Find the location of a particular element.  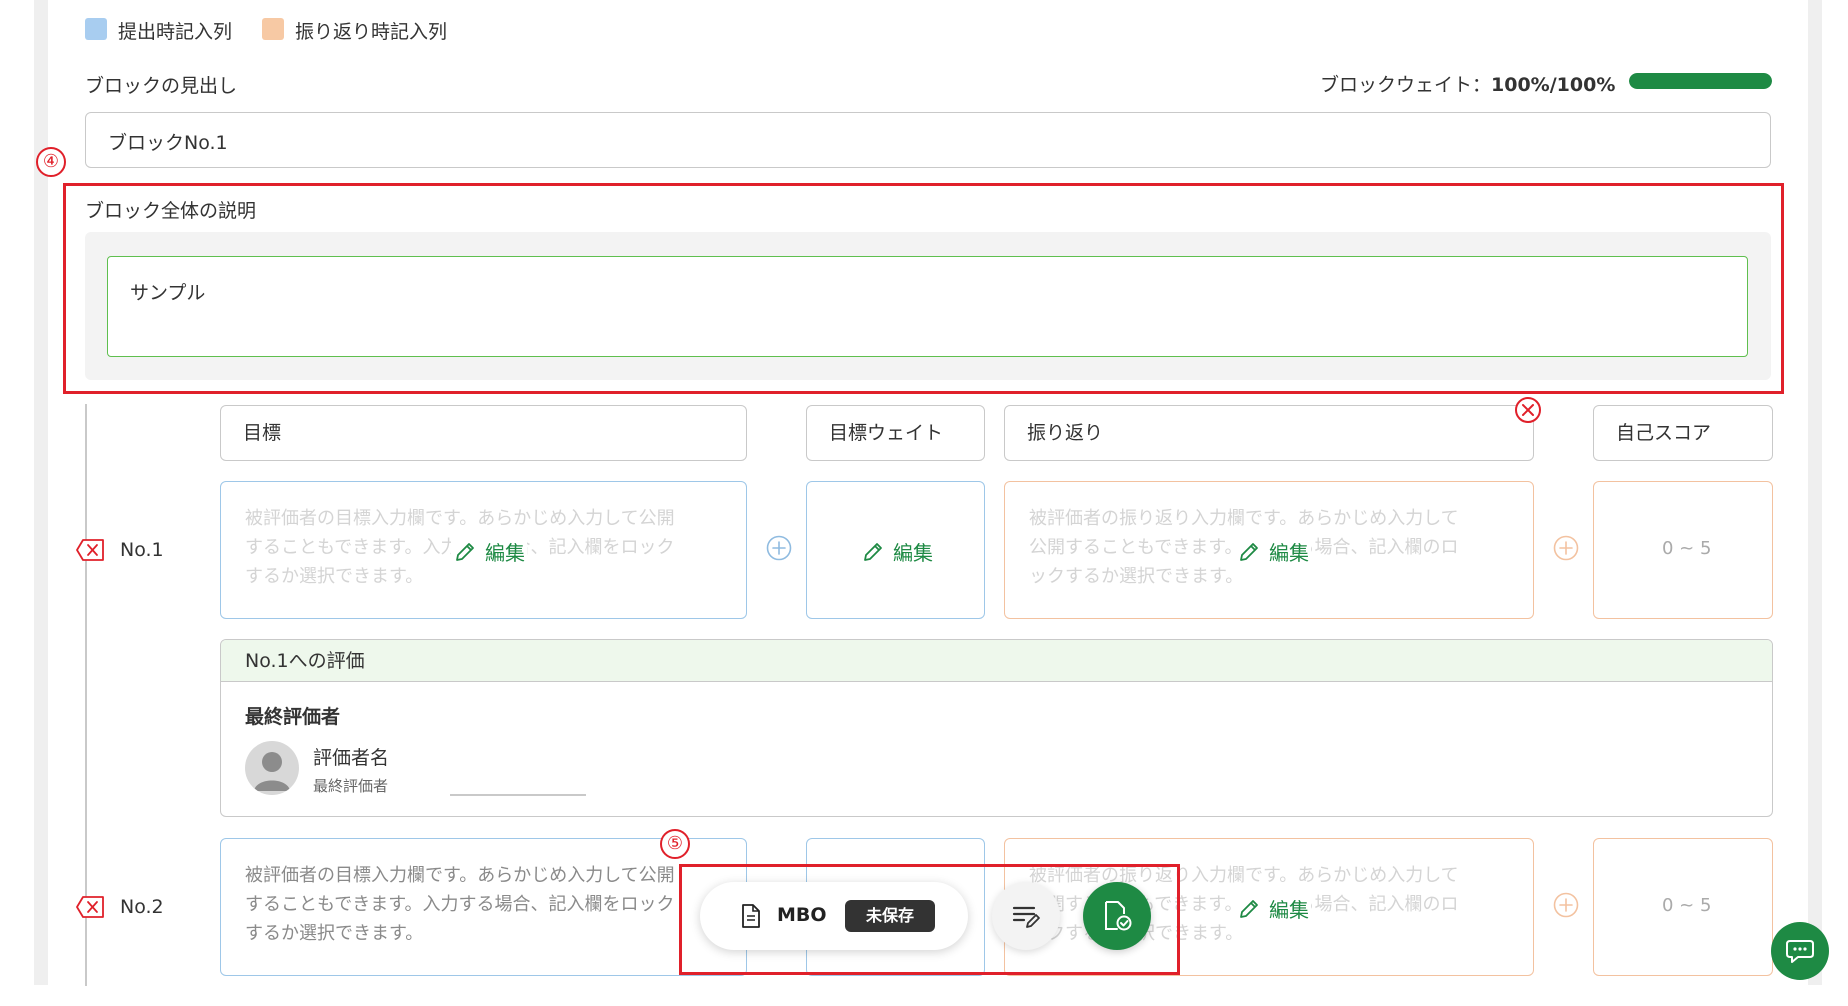

column-header-self-score: 自己スコア is located at coordinates (1683, 433).